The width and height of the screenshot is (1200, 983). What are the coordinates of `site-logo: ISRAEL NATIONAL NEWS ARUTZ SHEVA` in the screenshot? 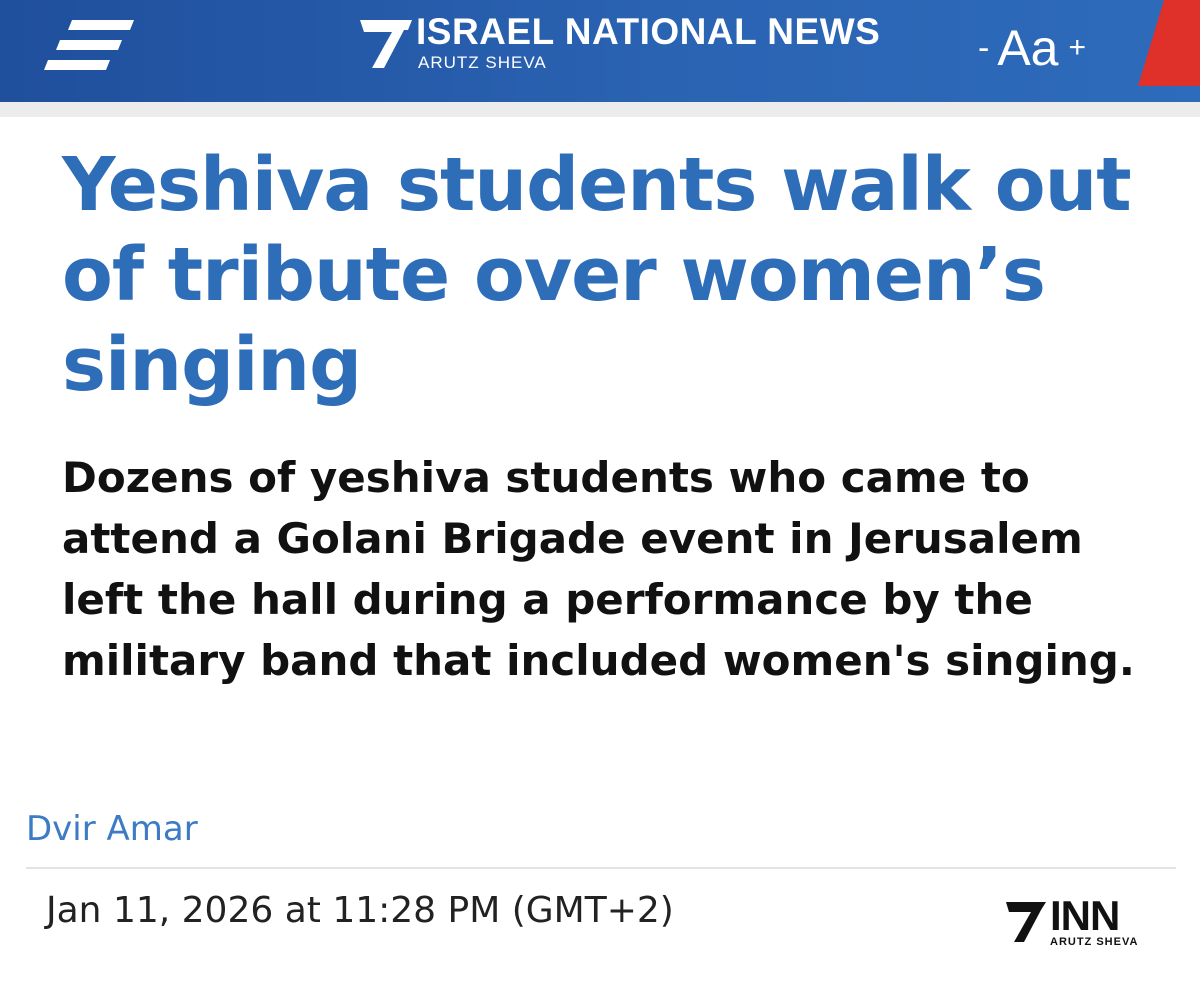 It's located at (619, 45).